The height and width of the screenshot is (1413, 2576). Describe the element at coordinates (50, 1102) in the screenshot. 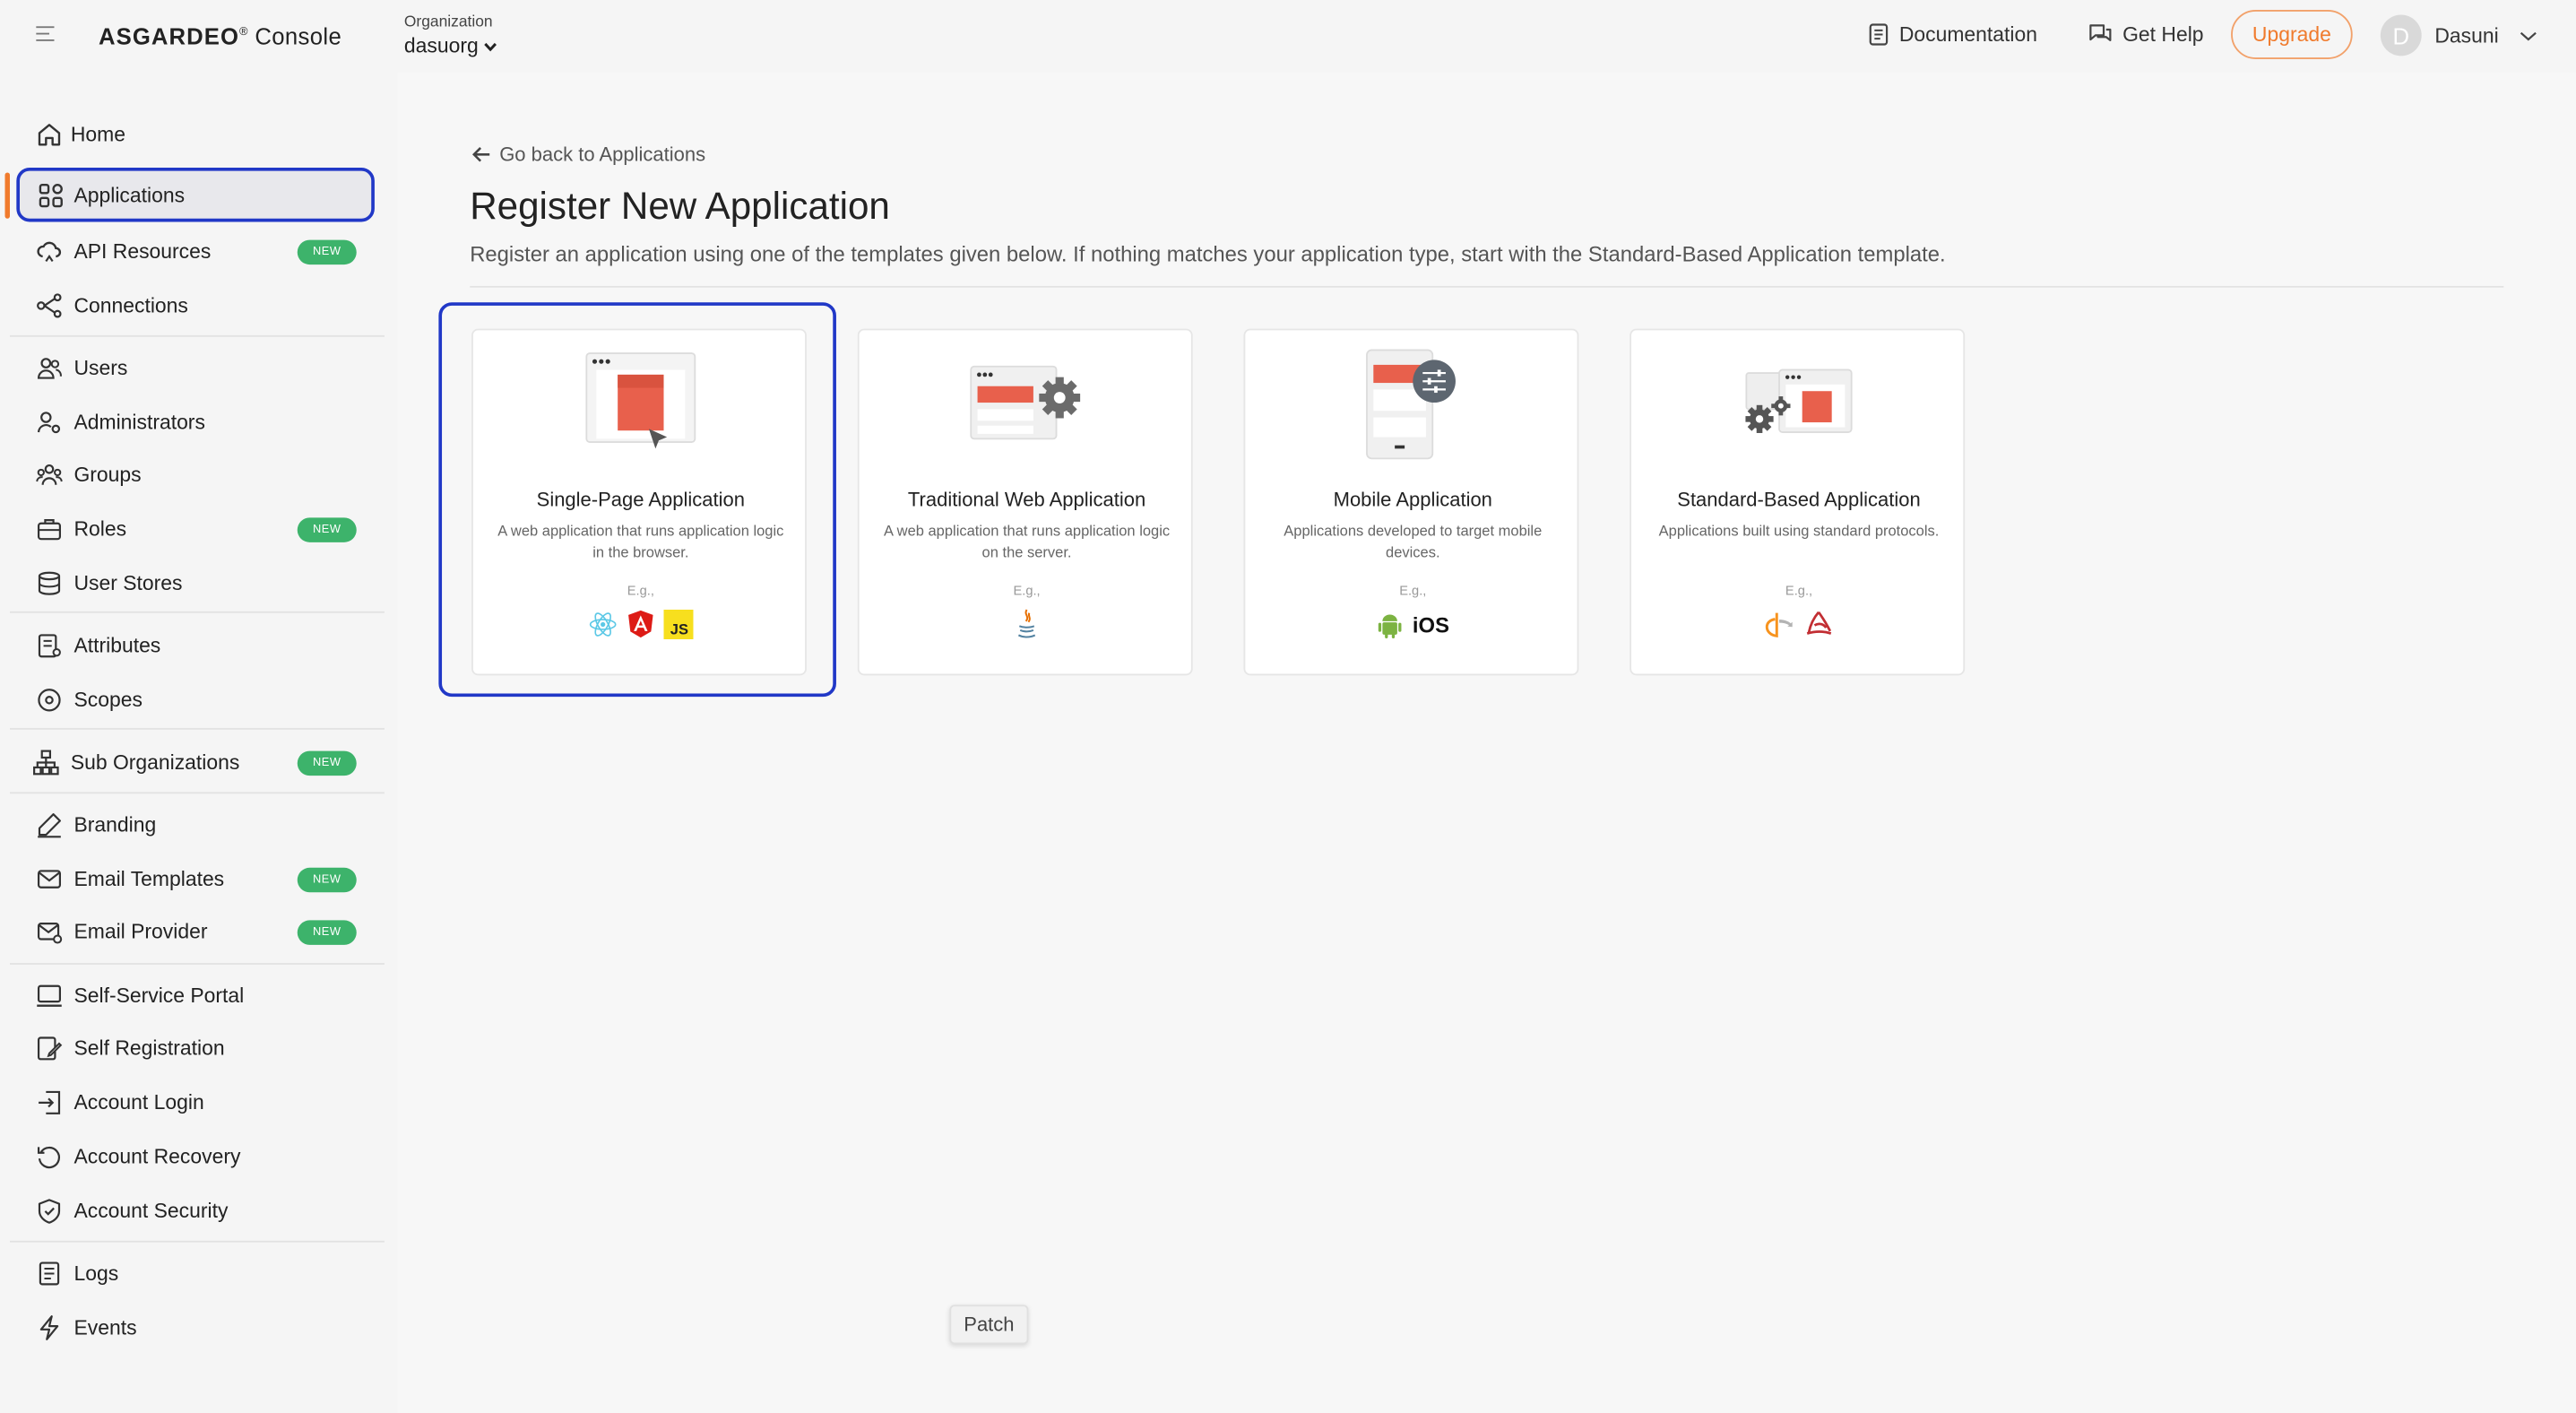

I see `account-login-icon` at that location.